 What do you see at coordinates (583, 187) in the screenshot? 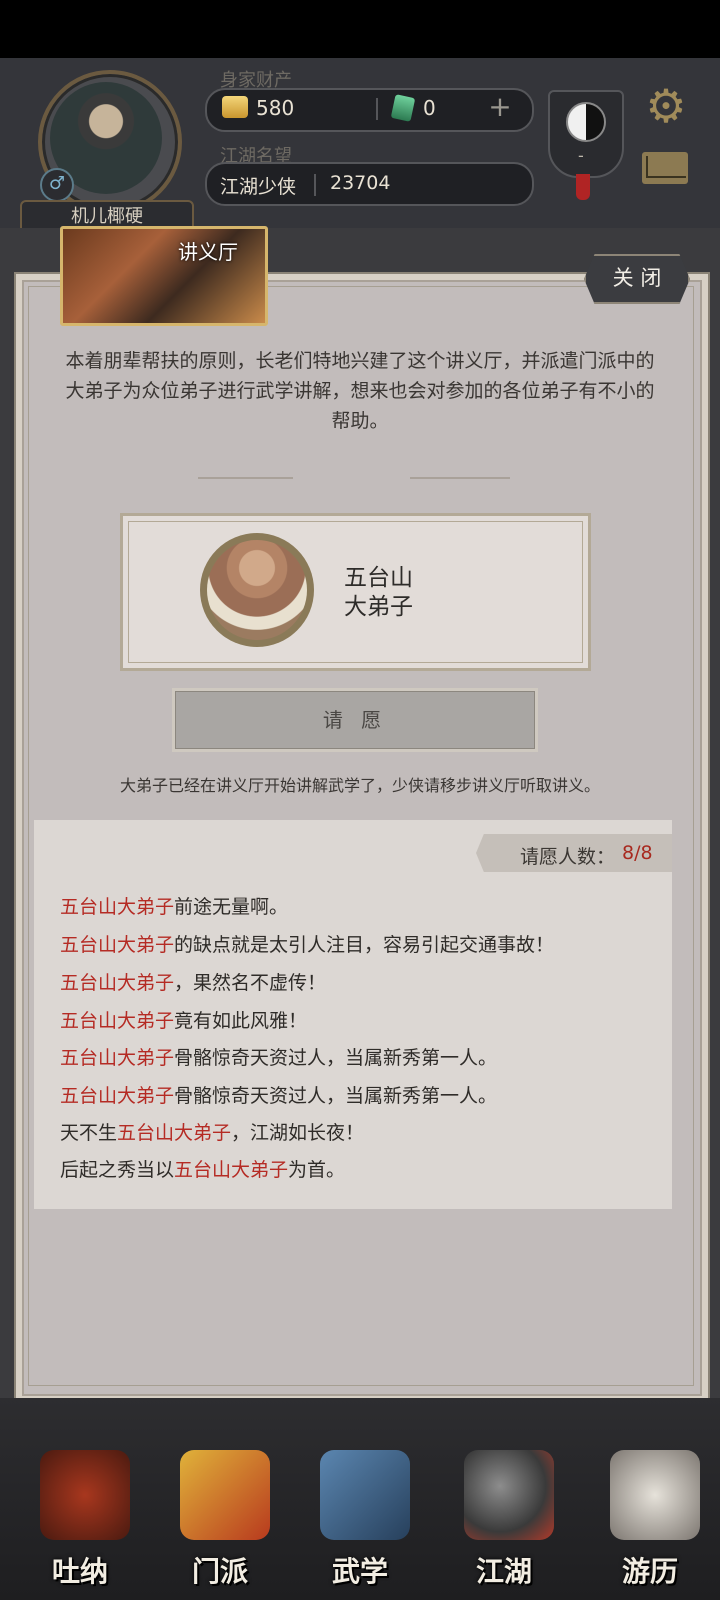
I see `tassel-decoration` at bounding box center [583, 187].